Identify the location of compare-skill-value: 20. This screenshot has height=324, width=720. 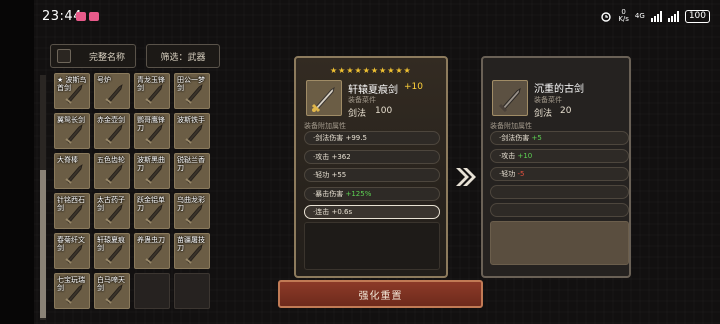
(566, 111).